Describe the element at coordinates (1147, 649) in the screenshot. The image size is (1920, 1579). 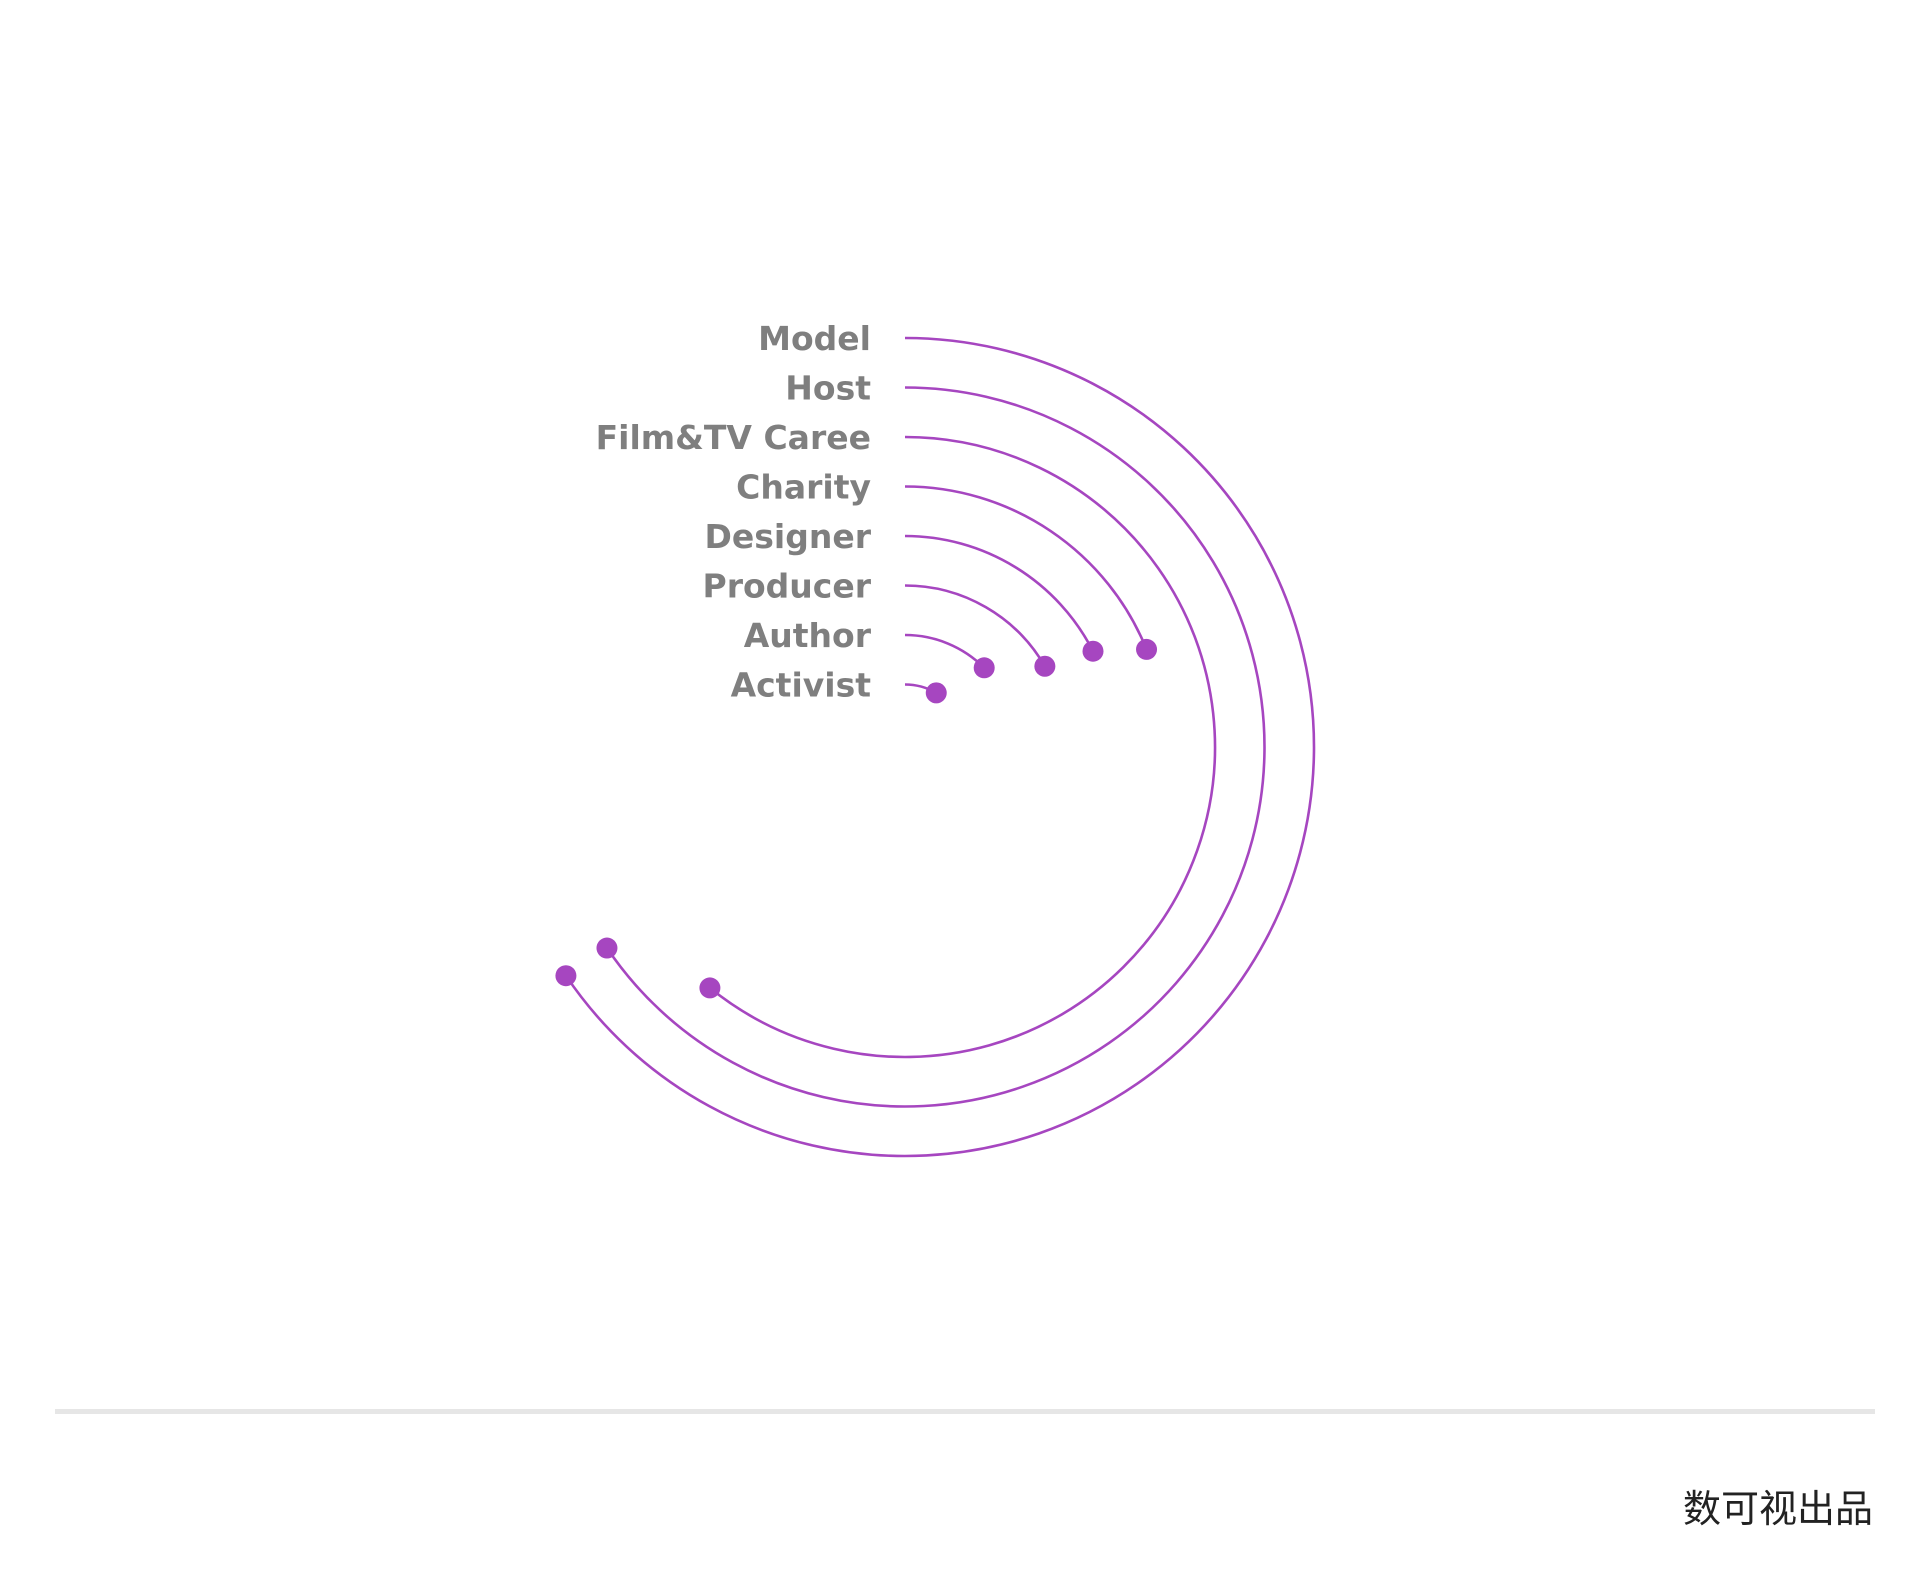
I see `arc-end-dot-charity` at that location.